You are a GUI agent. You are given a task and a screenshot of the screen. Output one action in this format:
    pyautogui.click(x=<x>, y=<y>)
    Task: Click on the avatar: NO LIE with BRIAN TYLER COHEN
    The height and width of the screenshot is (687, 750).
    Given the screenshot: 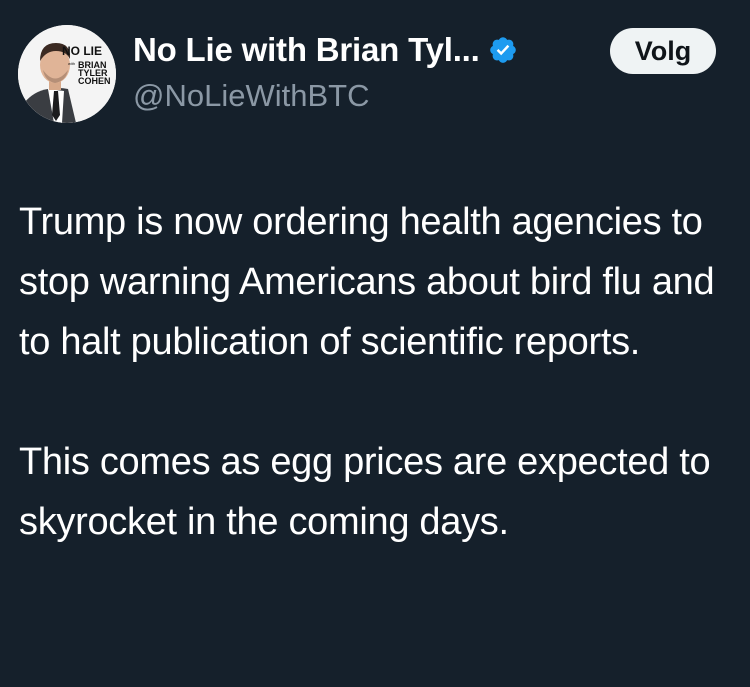 What is the action you would take?
    pyautogui.click(x=67, y=74)
    